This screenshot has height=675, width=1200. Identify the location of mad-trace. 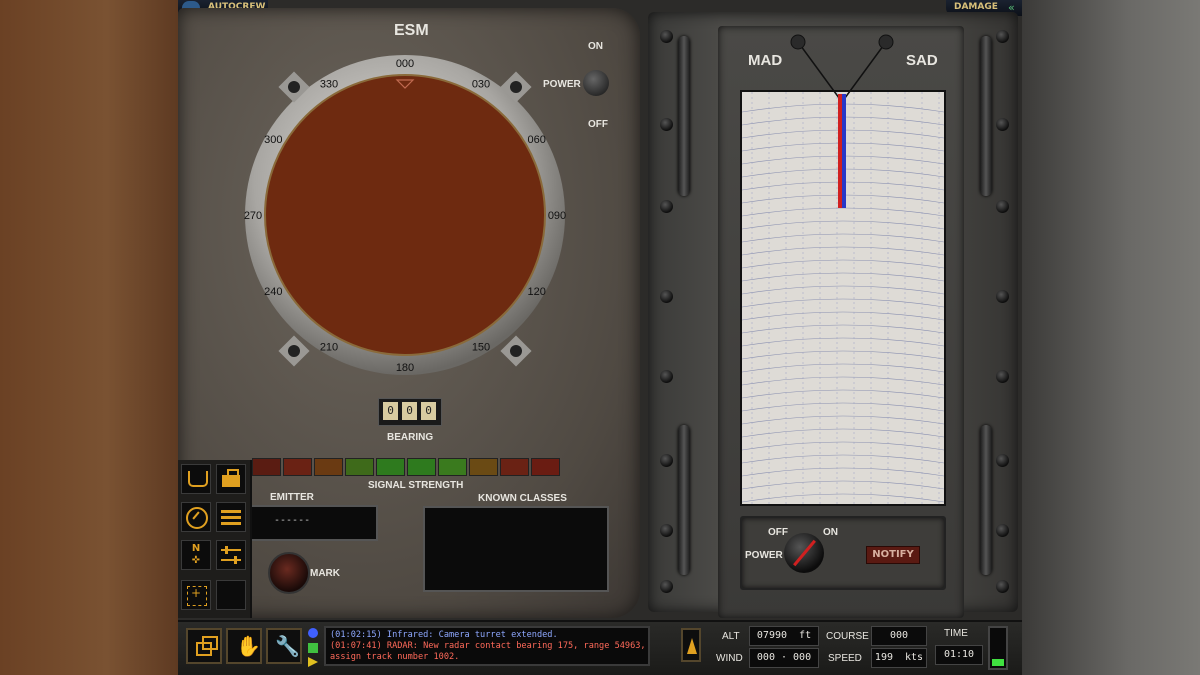
(840, 151).